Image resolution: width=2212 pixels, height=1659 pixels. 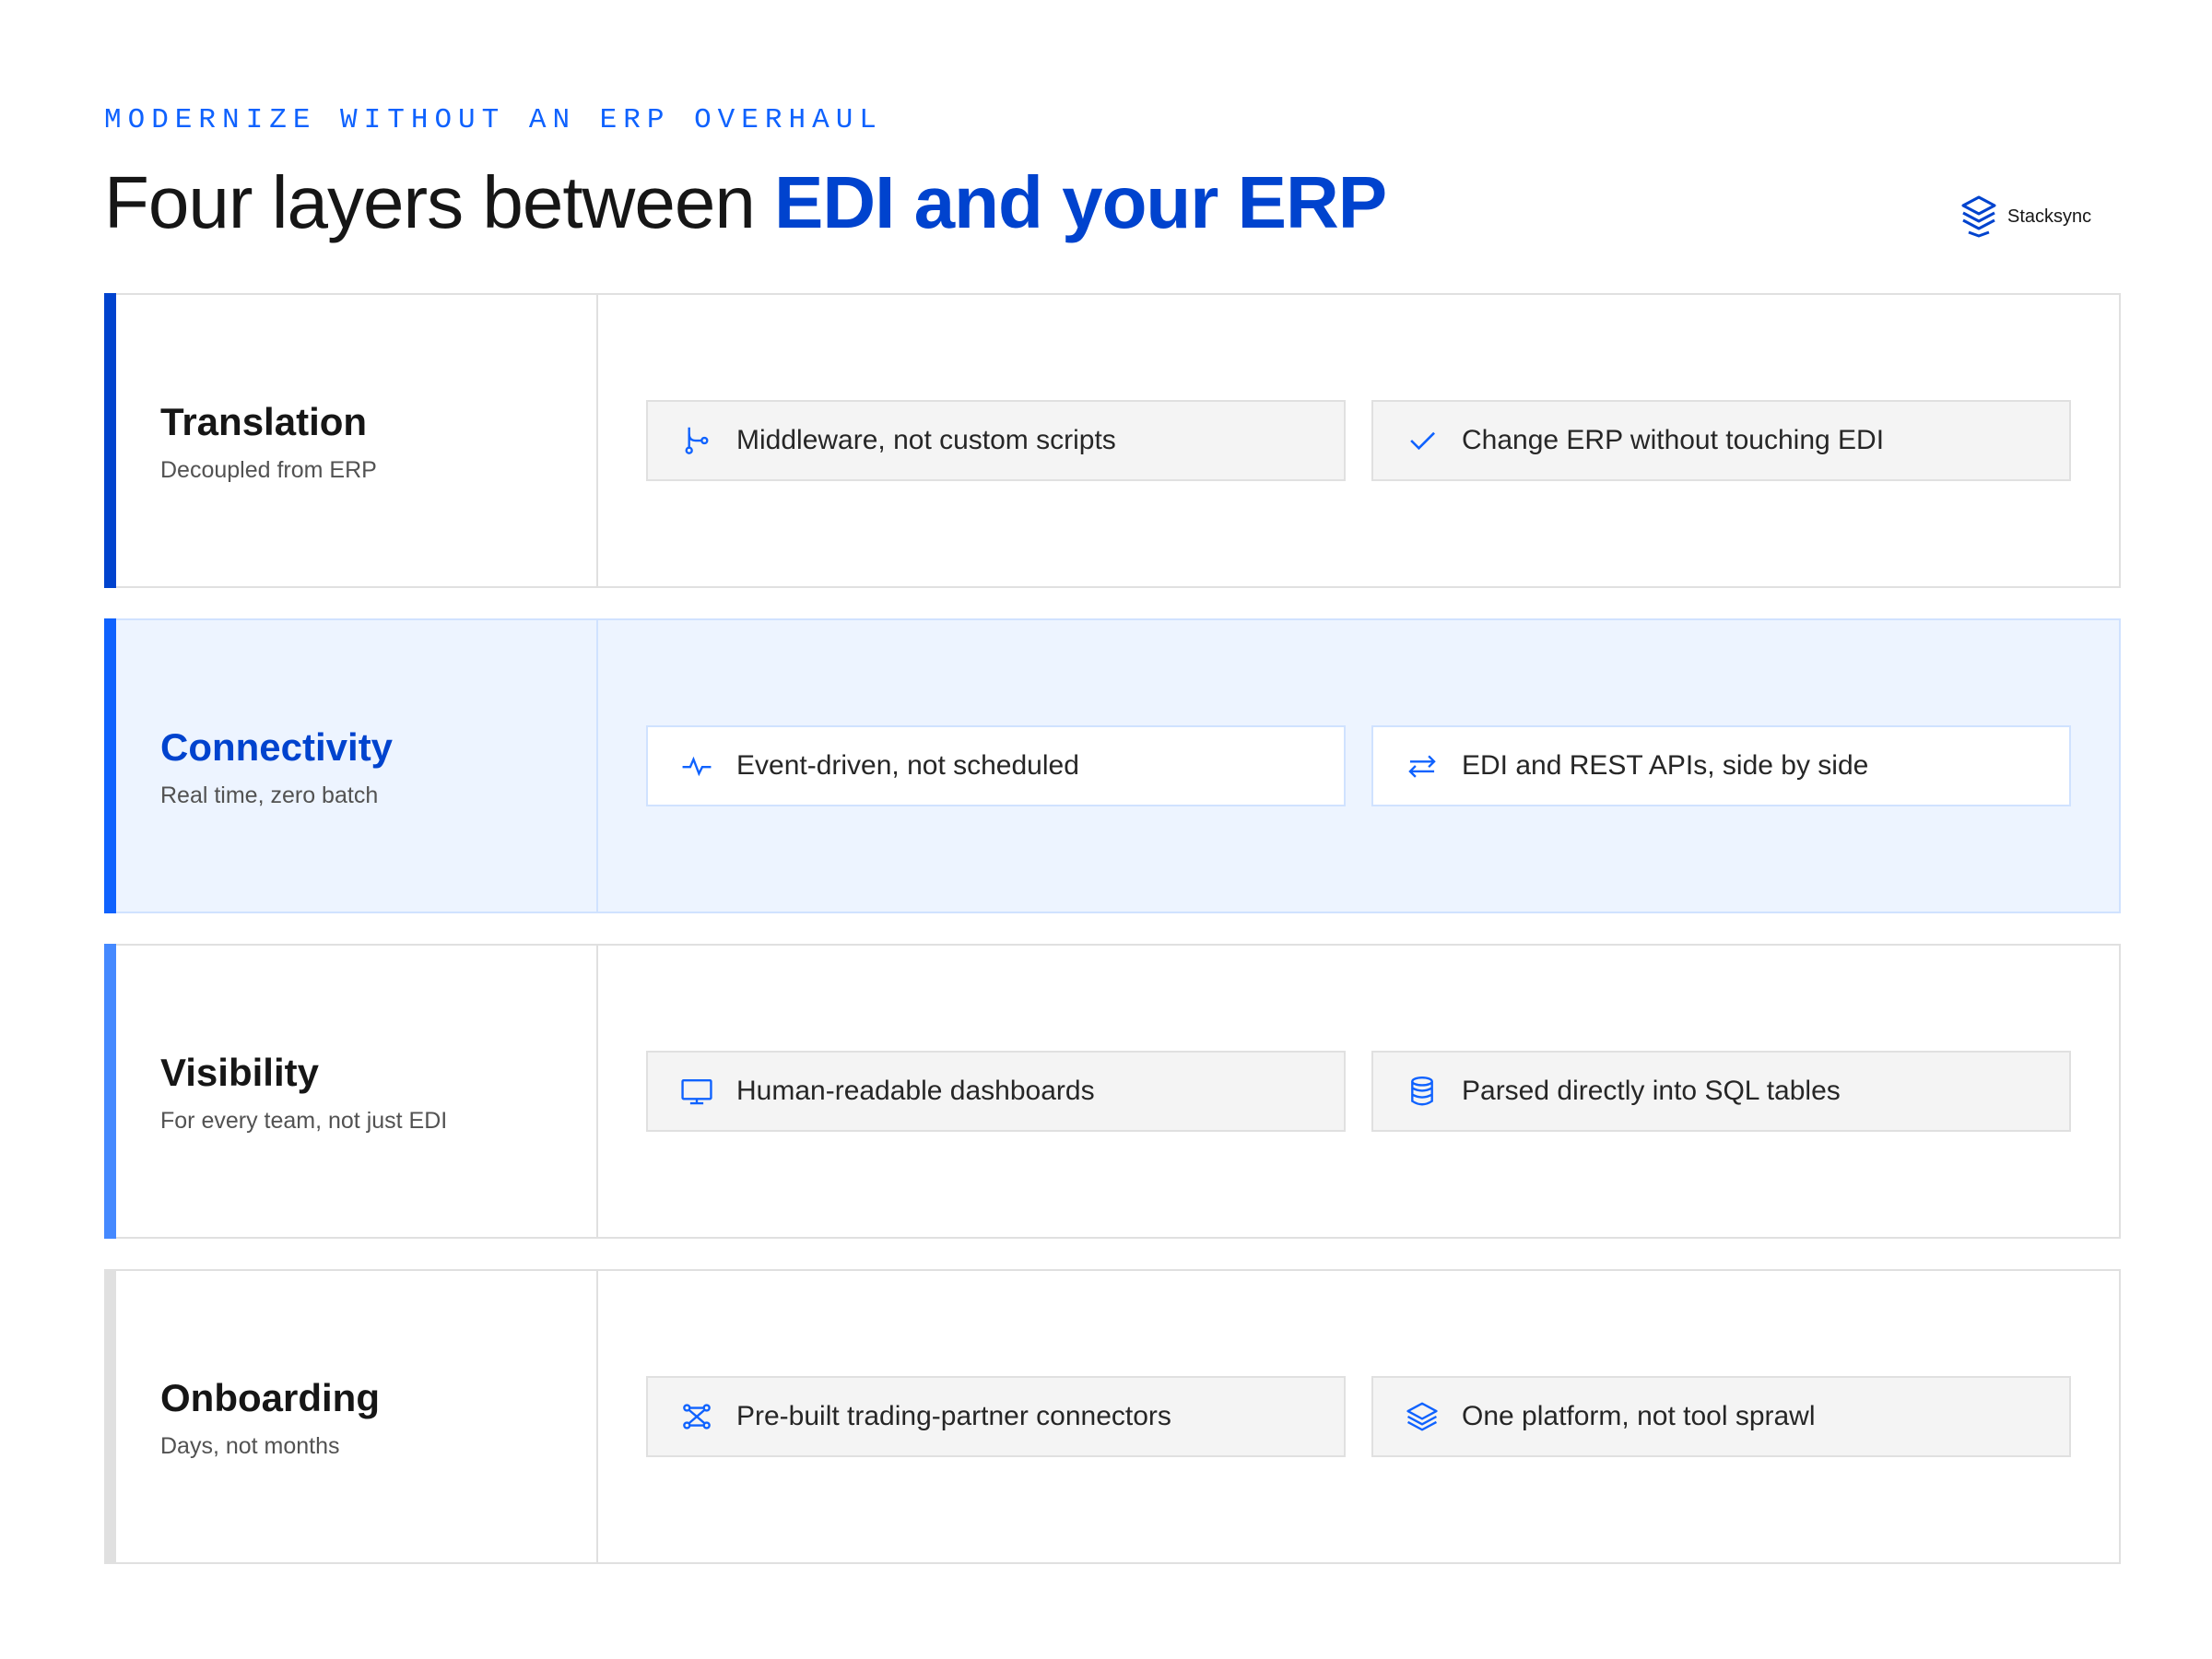 What do you see at coordinates (2049, 216) in the screenshot?
I see `logo-text: Stacksync` at bounding box center [2049, 216].